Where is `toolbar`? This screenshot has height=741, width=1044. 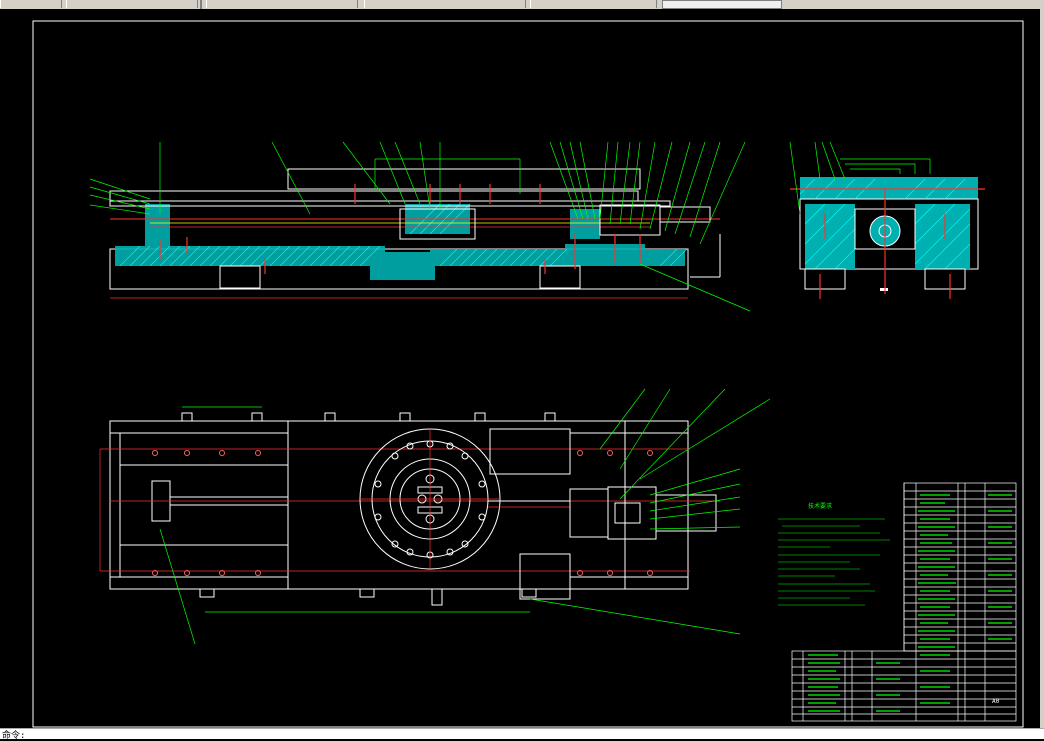 toolbar is located at coordinates (522, 4).